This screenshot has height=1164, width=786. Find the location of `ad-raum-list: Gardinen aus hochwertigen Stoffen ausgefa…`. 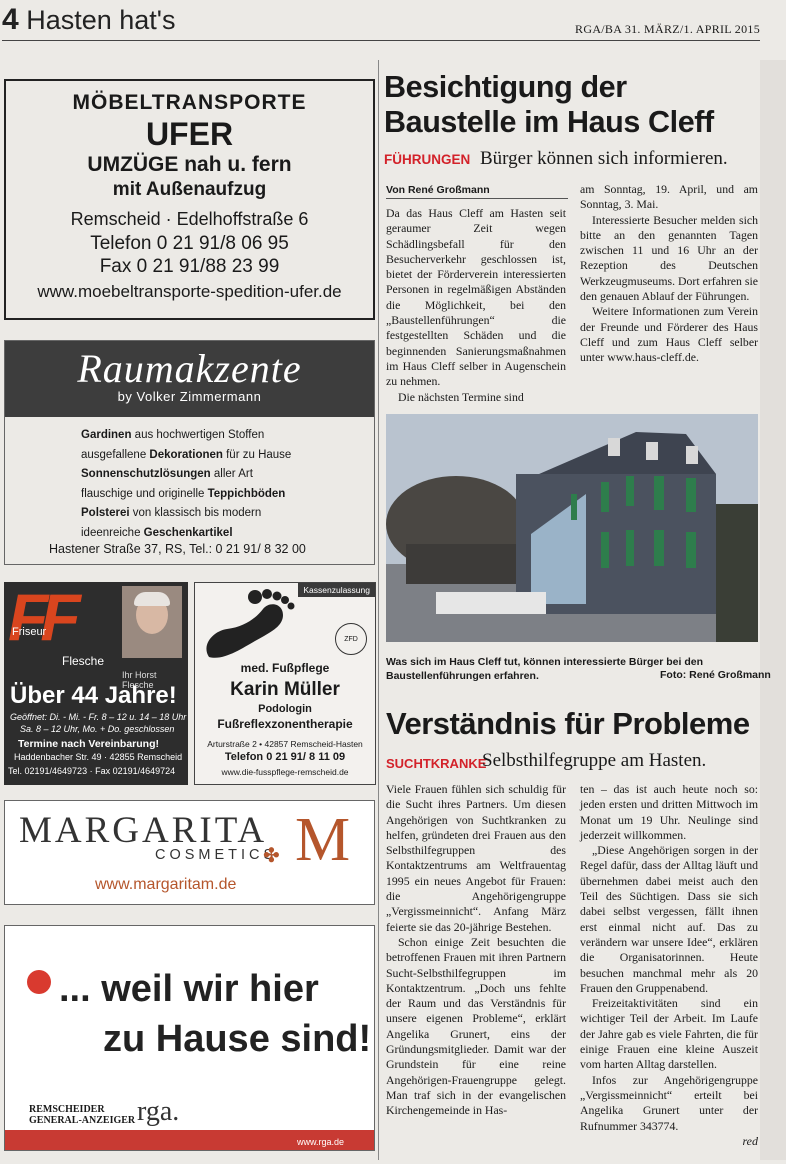

ad-raum-list: Gardinen aus hochwertigen Stoffen ausgefa… is located at coordinates (186, 484).